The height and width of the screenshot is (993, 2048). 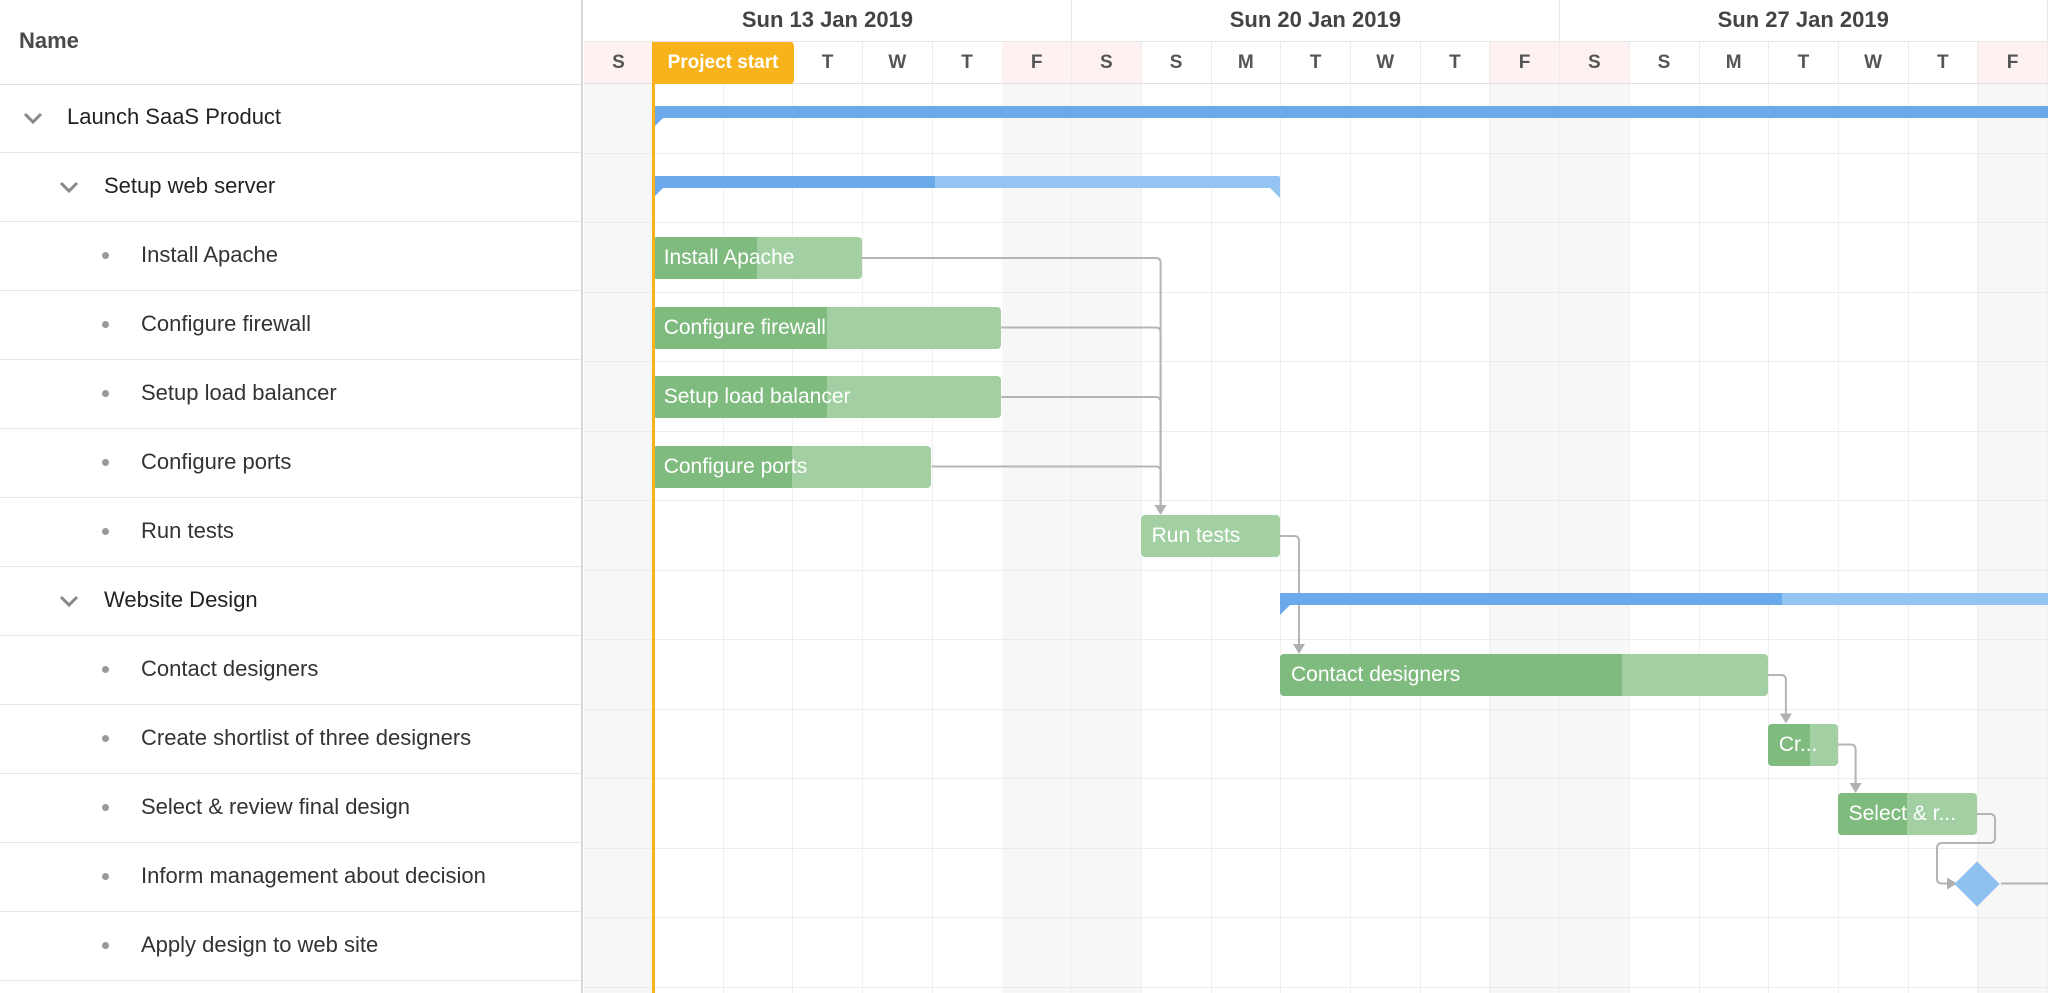 I want to click on tree-row-label: Setup load balancer, so click(x=239, y=392).